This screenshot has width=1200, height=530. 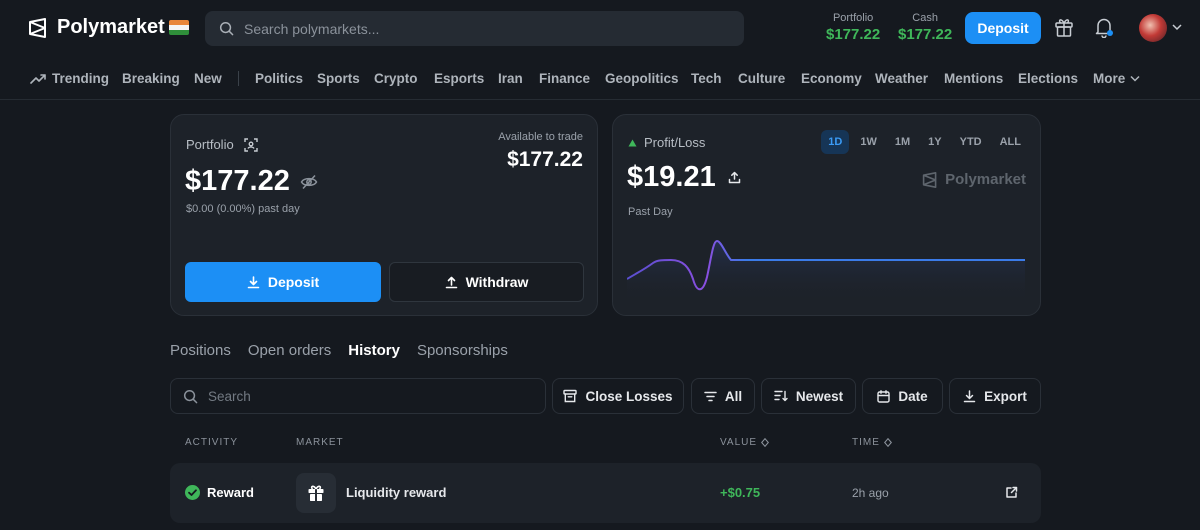 What do you see at coordinates (866, 442) in the screenshot?
I see `column-header-time-label: TIME` at bounding box center [866, 442].